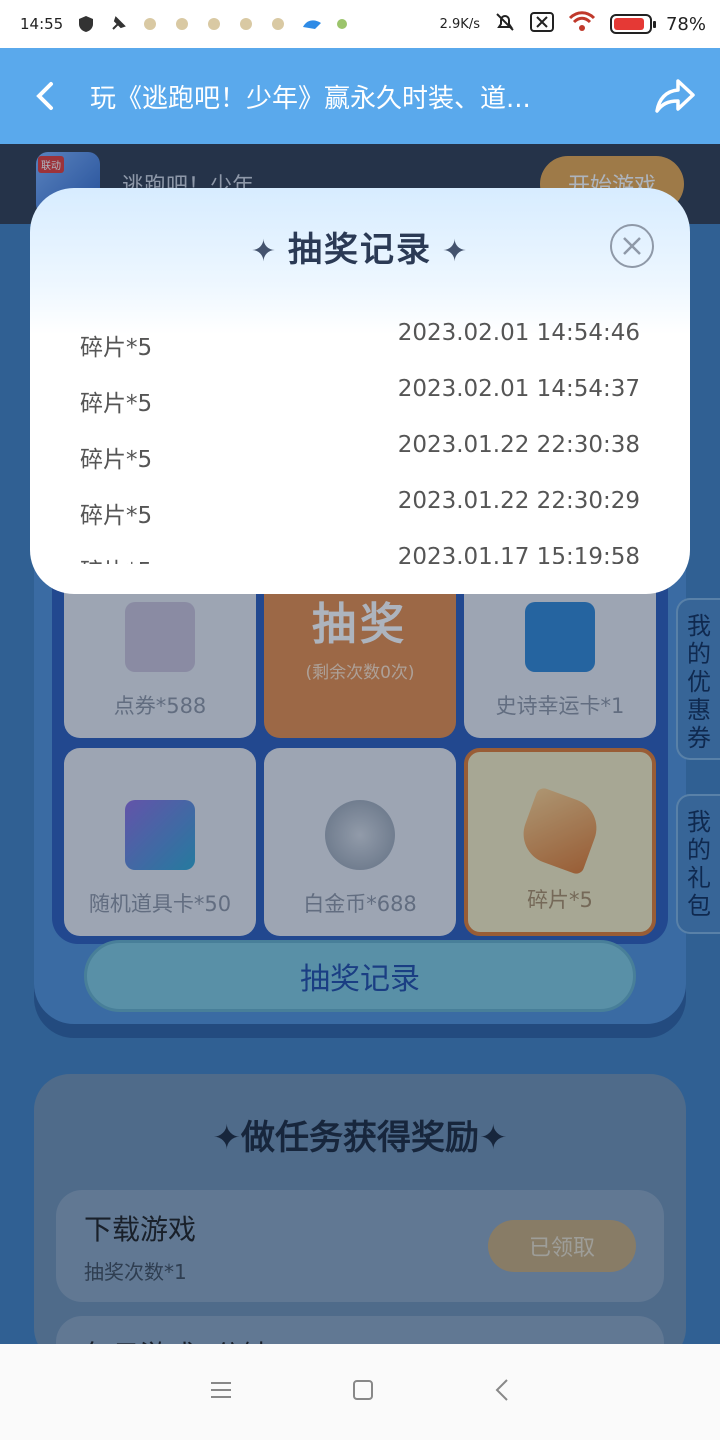  I want to click on close-button, so click(632, 246).